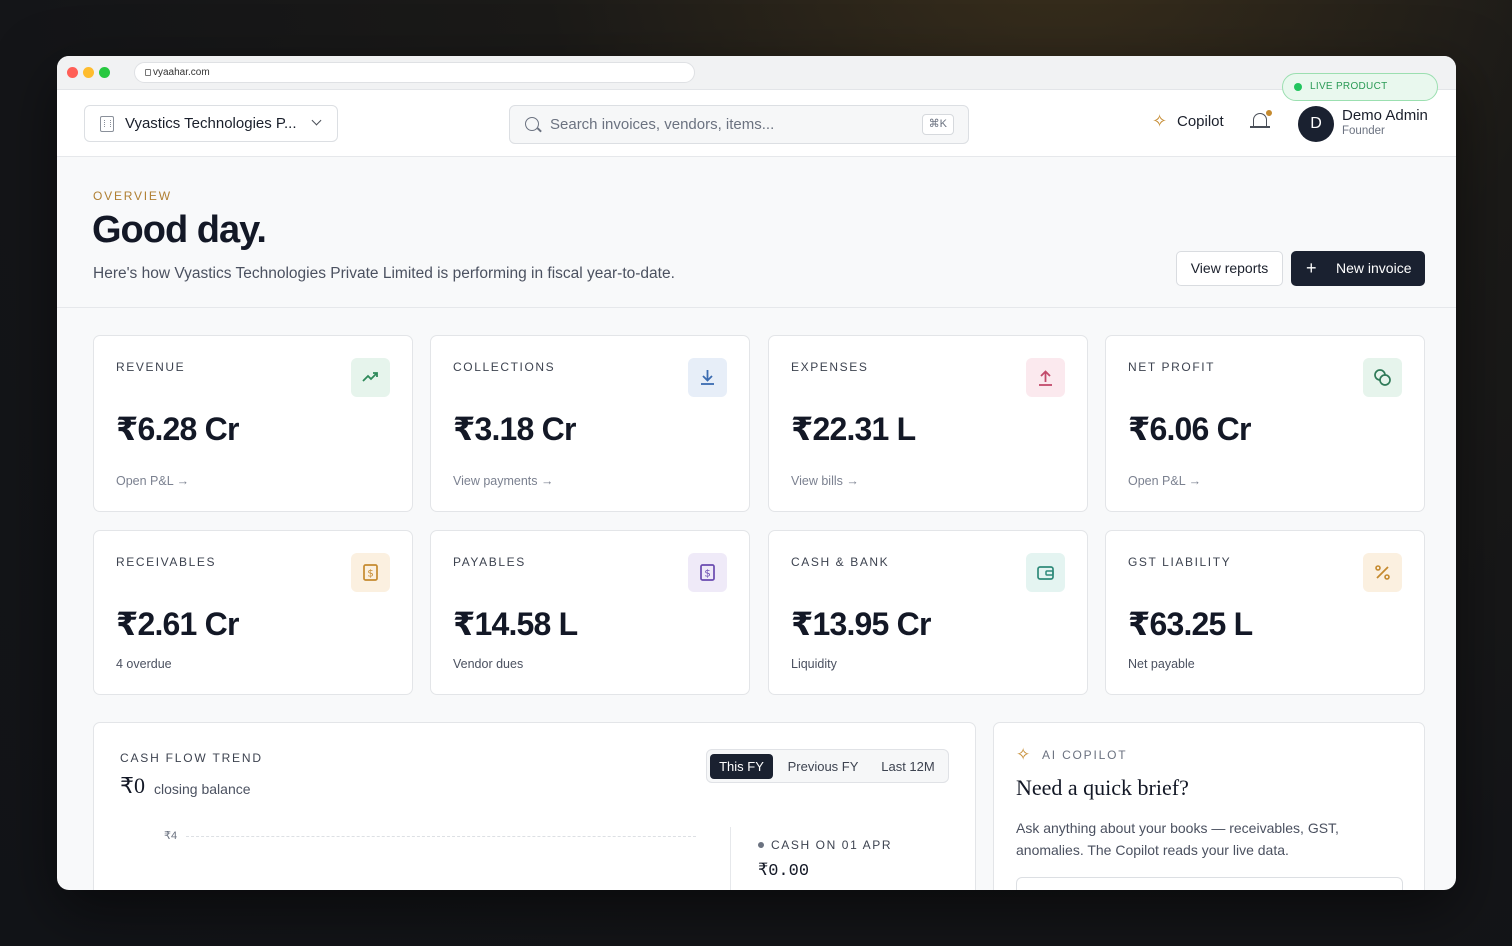  I want to click on user-name: Demo Admin, so click(1385, 115).